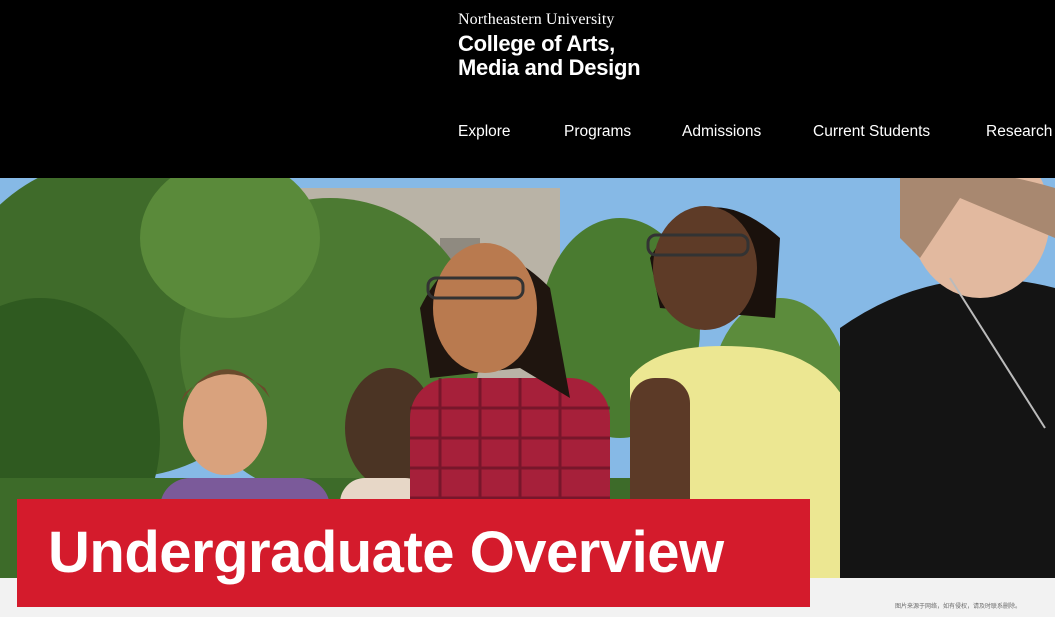  I want to click on nav-item-programs: Programs, so click(597, 132).